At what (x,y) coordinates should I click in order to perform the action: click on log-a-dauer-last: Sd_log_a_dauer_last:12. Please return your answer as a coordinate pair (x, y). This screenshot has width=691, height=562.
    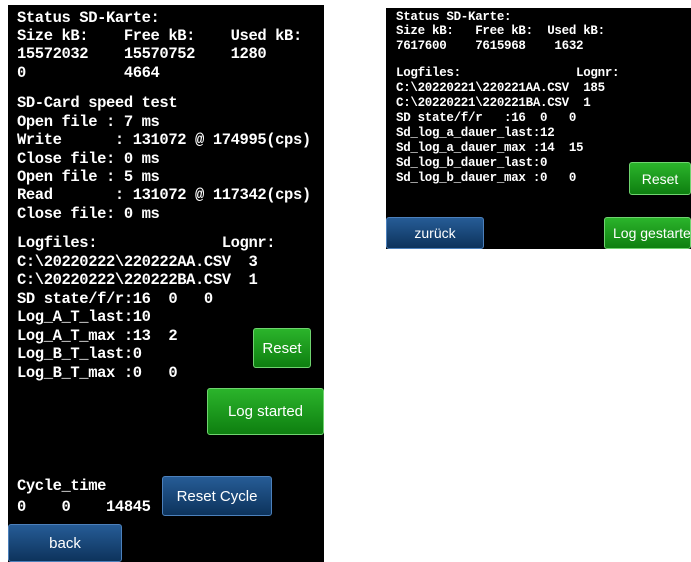
    Looking at the image, I should click on (475, 133).